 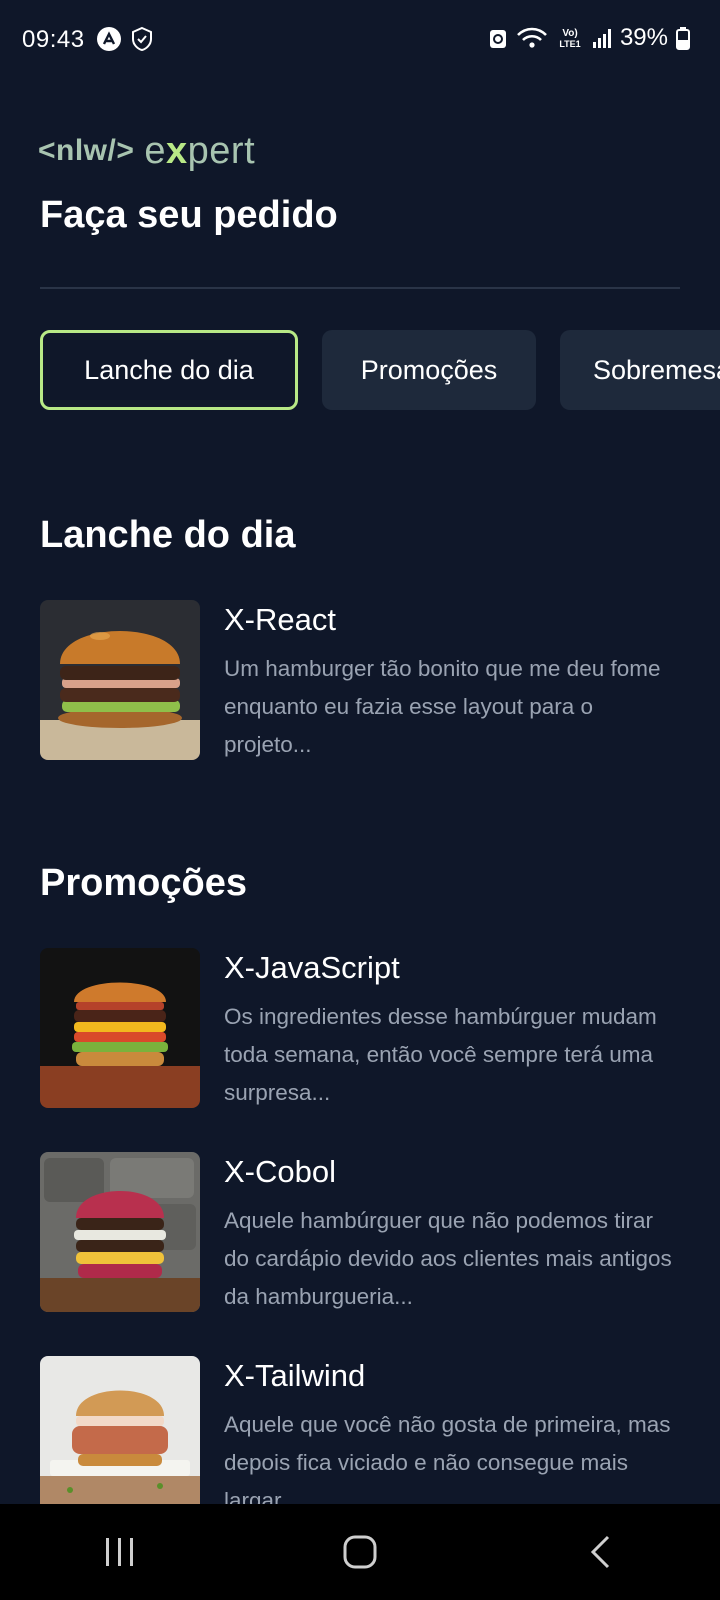 I want to click on section-title-promocoes: Promoções, so click(x=143, y=883).